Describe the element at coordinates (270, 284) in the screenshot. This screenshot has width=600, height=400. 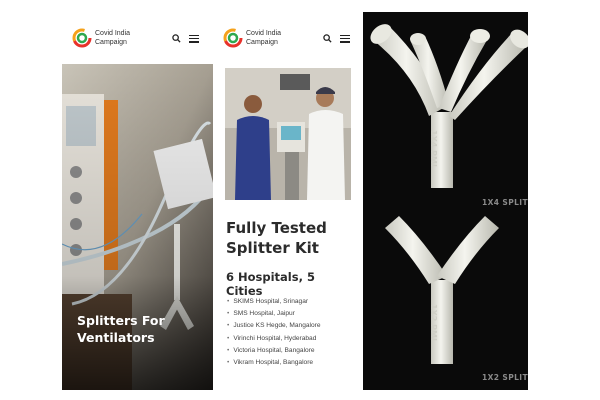
I see `page-subtitle: 6 Hospitals, 5 Cities` at that location.